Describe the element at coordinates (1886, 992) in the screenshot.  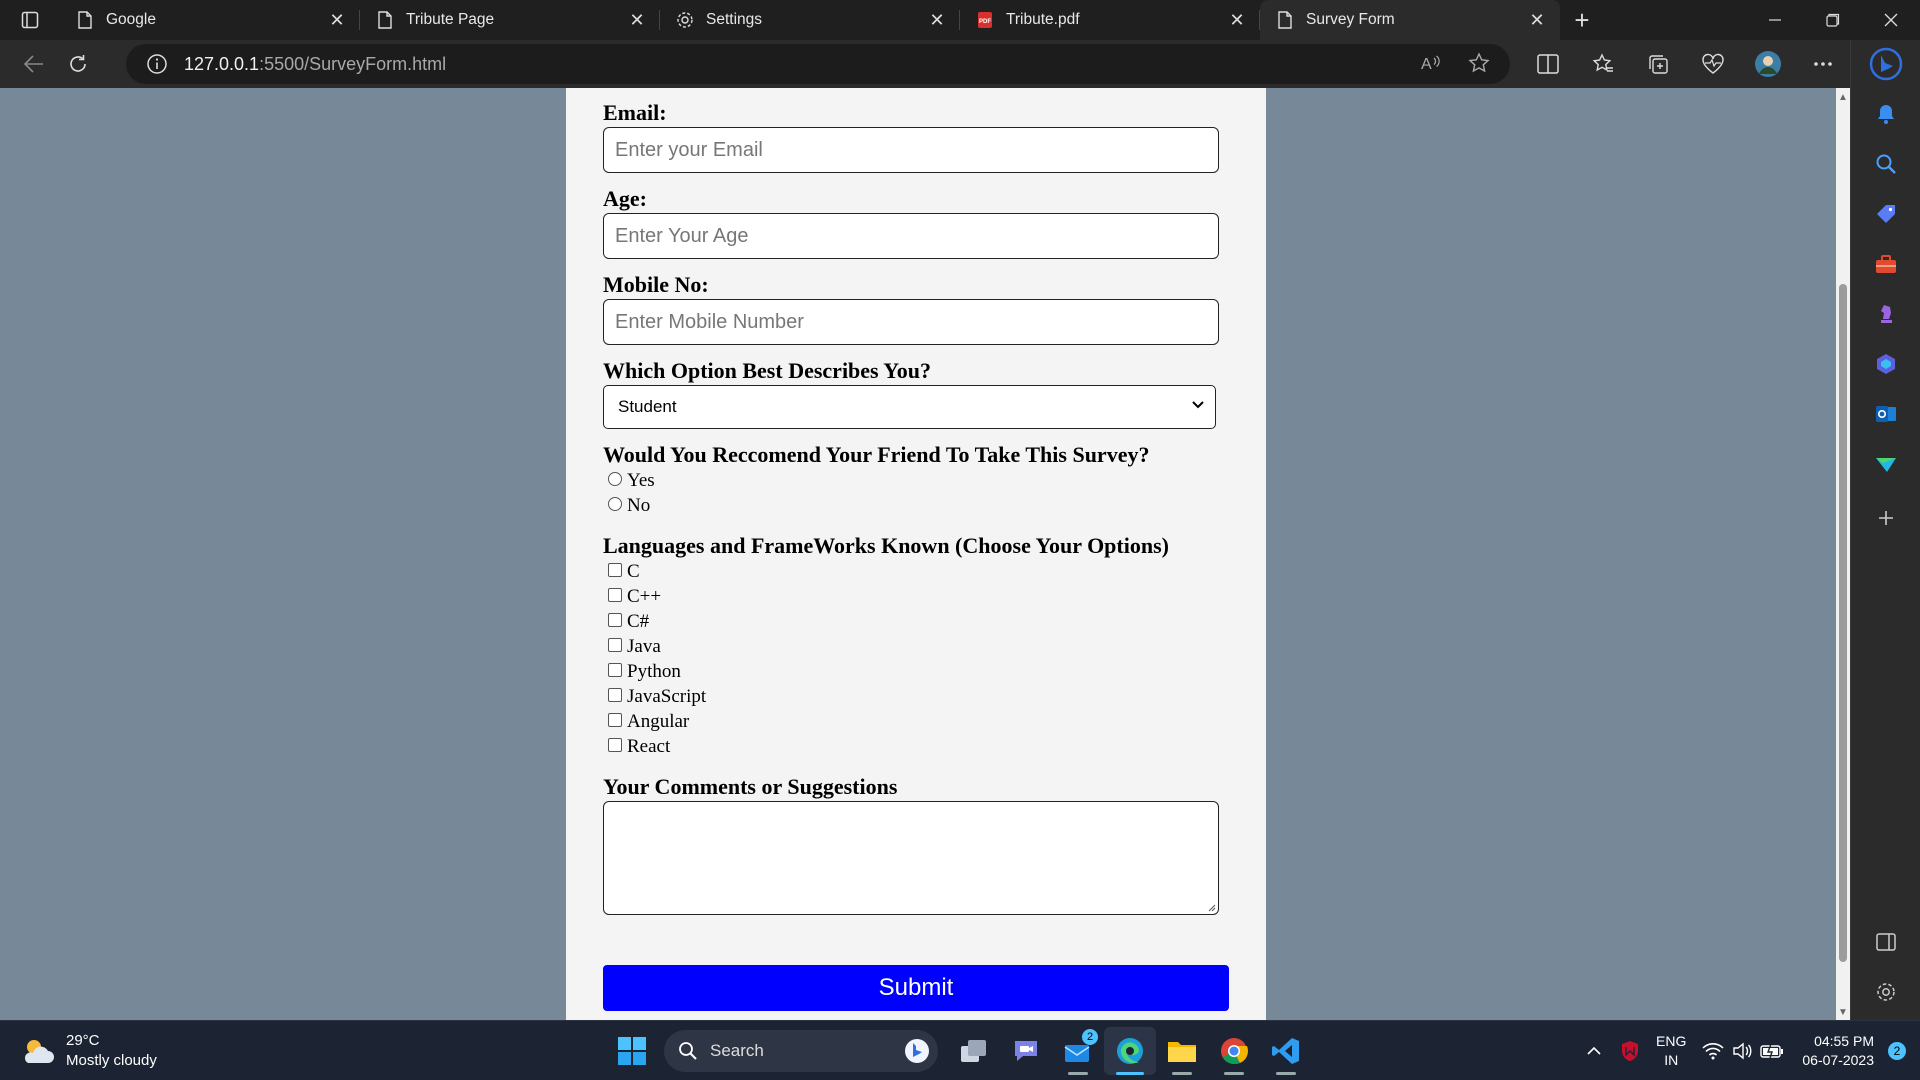
I see `sidebar-settings-button` at that location.